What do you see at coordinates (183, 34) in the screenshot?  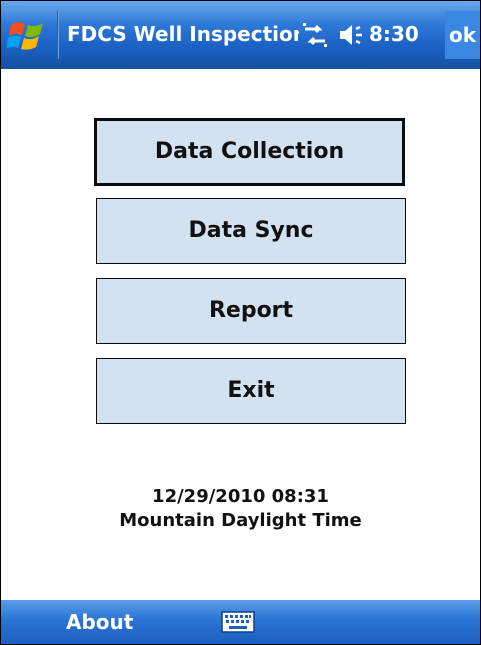 I see `app-title: FDCS Well Inspection` at bounding box center [183, 34].